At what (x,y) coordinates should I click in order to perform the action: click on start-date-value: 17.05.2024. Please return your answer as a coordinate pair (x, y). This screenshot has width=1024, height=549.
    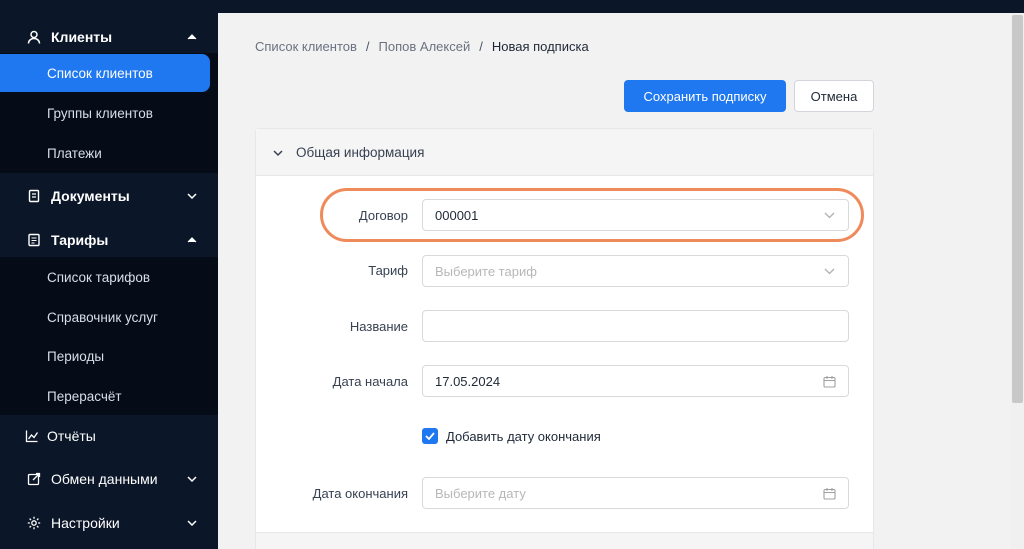
    Looking at the image, I should click on (468, 381).